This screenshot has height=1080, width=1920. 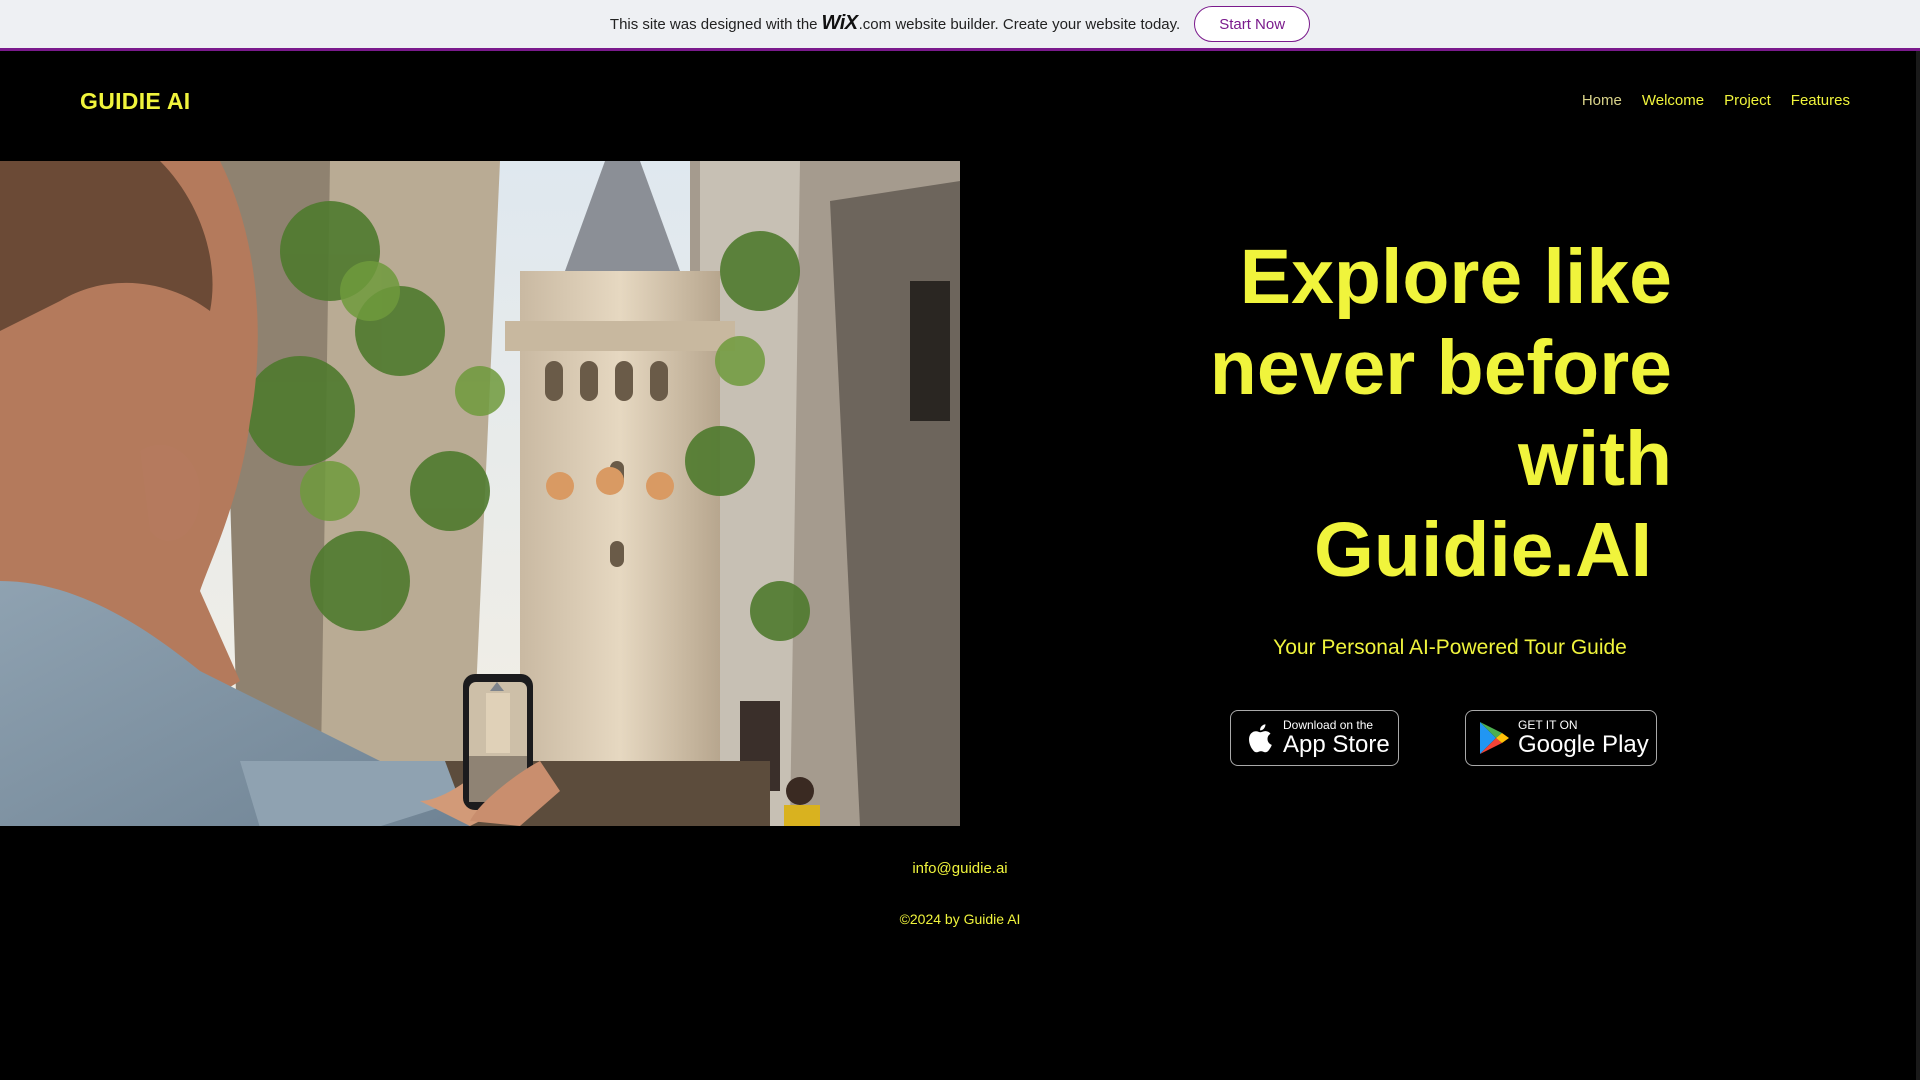 What do you see at coordinates (1259, 738) in the screenshot?
I see `apple-icon` at bounding box center [1259, 738].